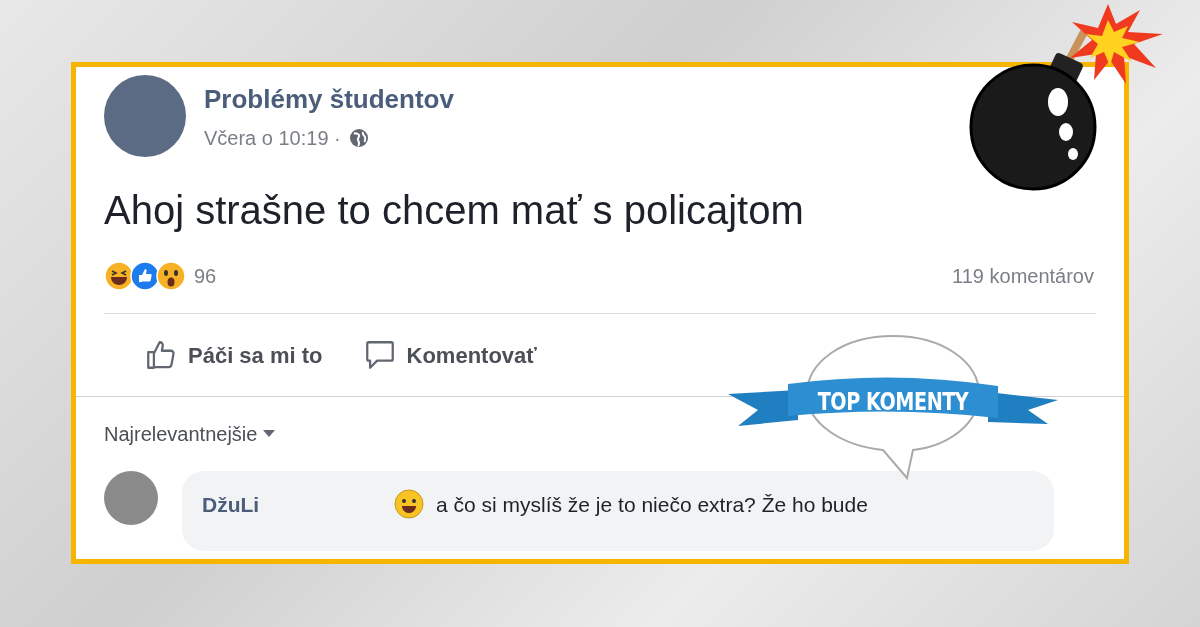  I want to click on smiling-emoji-icon, so click(409, 504).